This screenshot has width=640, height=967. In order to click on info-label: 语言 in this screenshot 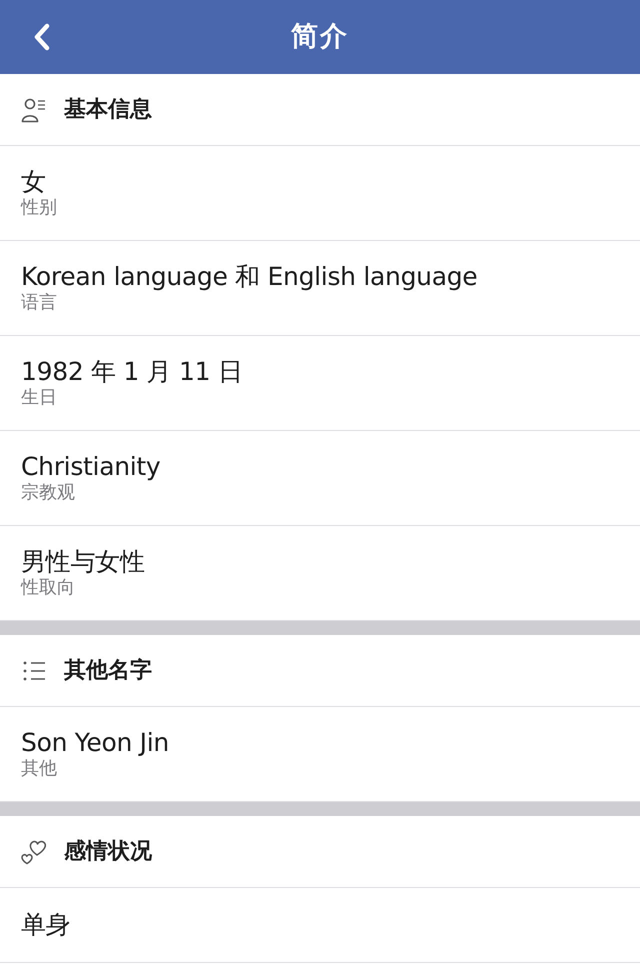, I will do `click(39, 303)`.